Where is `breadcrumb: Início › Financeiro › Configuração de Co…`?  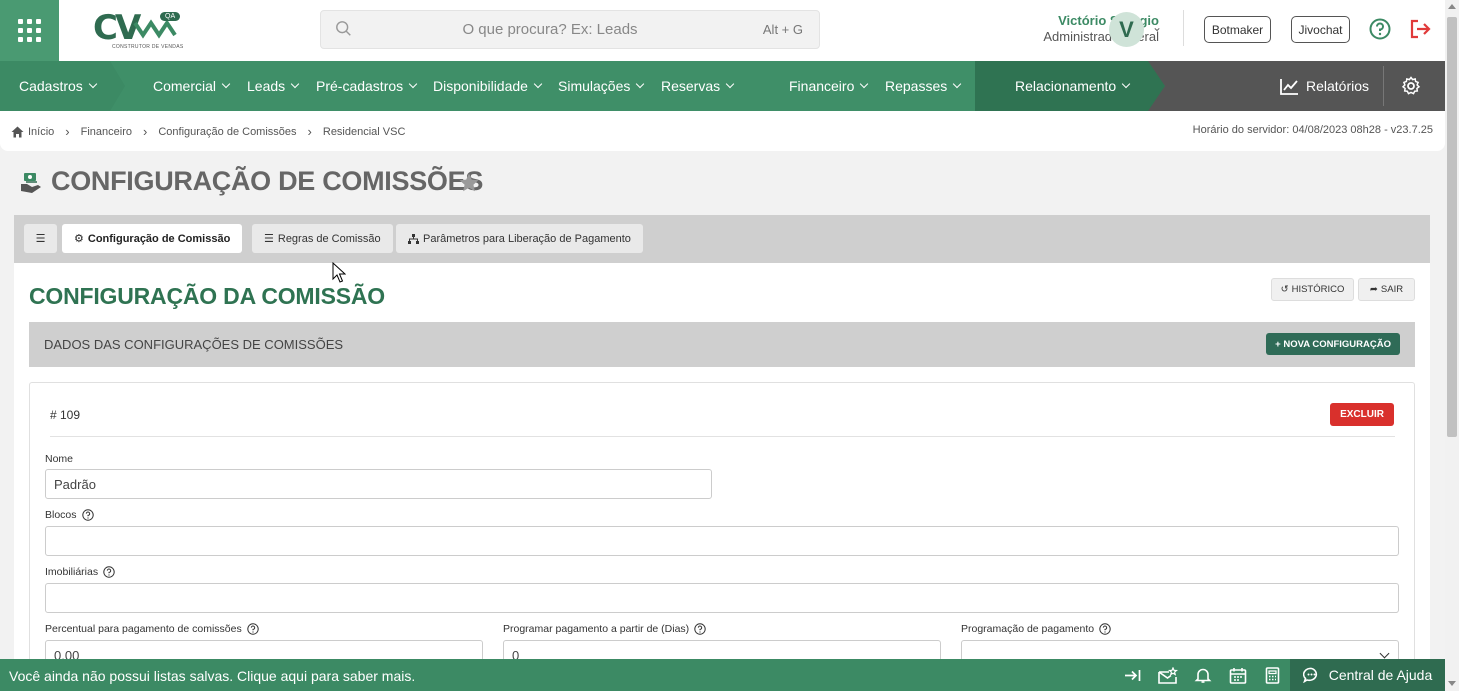
breadcrumb: Início › Financeiro › Configuração de Co… is located at coordinates (208, 131).